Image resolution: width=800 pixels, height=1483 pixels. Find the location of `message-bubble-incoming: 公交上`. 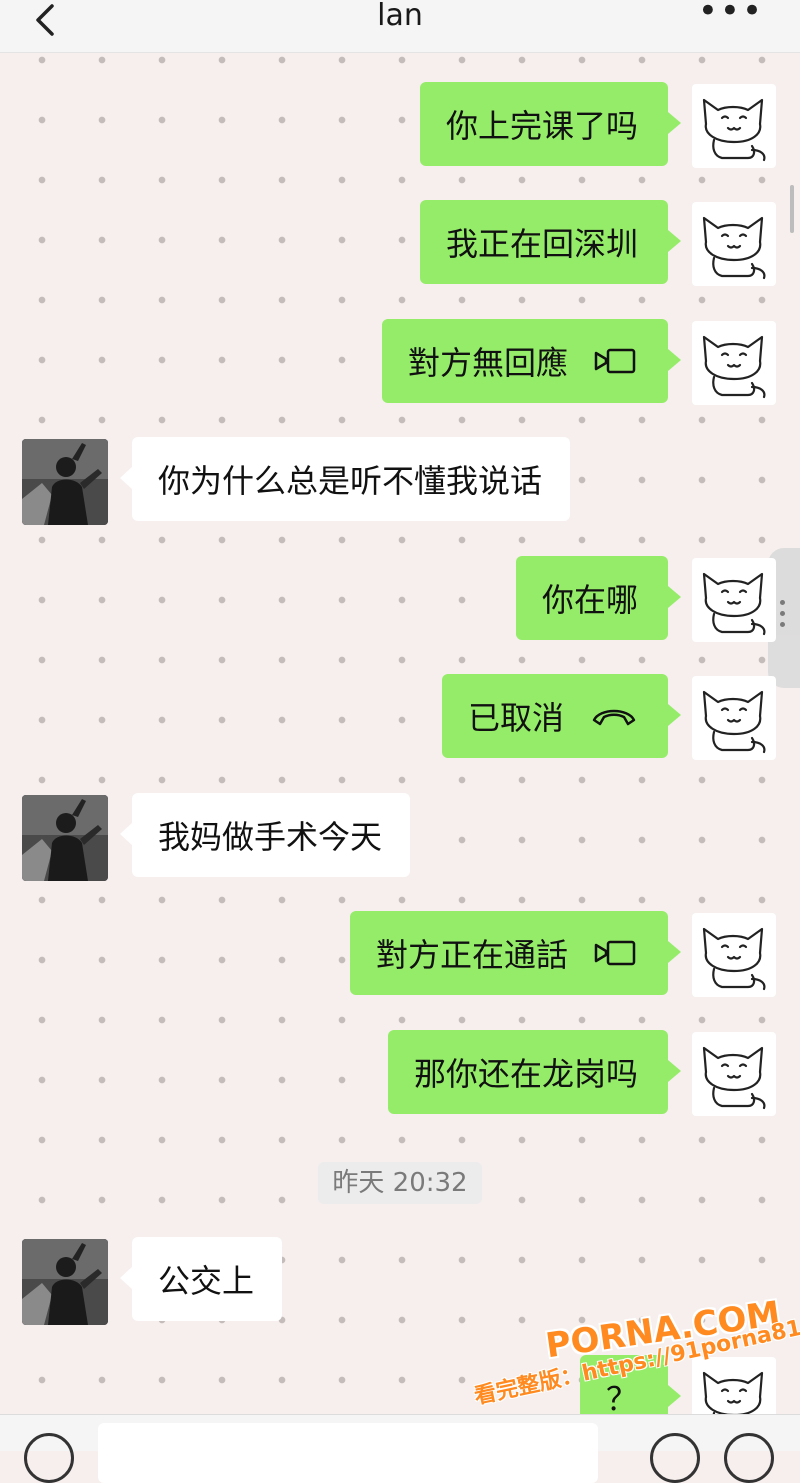

message-bubble-incoming: 公交上 is located at coordinates (201, 1279).